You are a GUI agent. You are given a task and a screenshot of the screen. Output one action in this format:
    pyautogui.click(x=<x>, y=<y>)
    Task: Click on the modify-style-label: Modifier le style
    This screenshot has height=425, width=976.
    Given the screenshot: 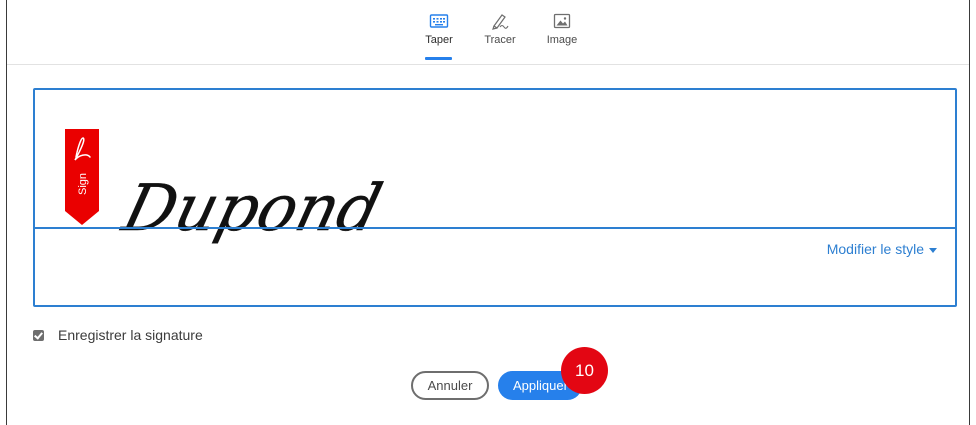 What is the action you would take?
    pyautogui.click(x=875, y=249)
    